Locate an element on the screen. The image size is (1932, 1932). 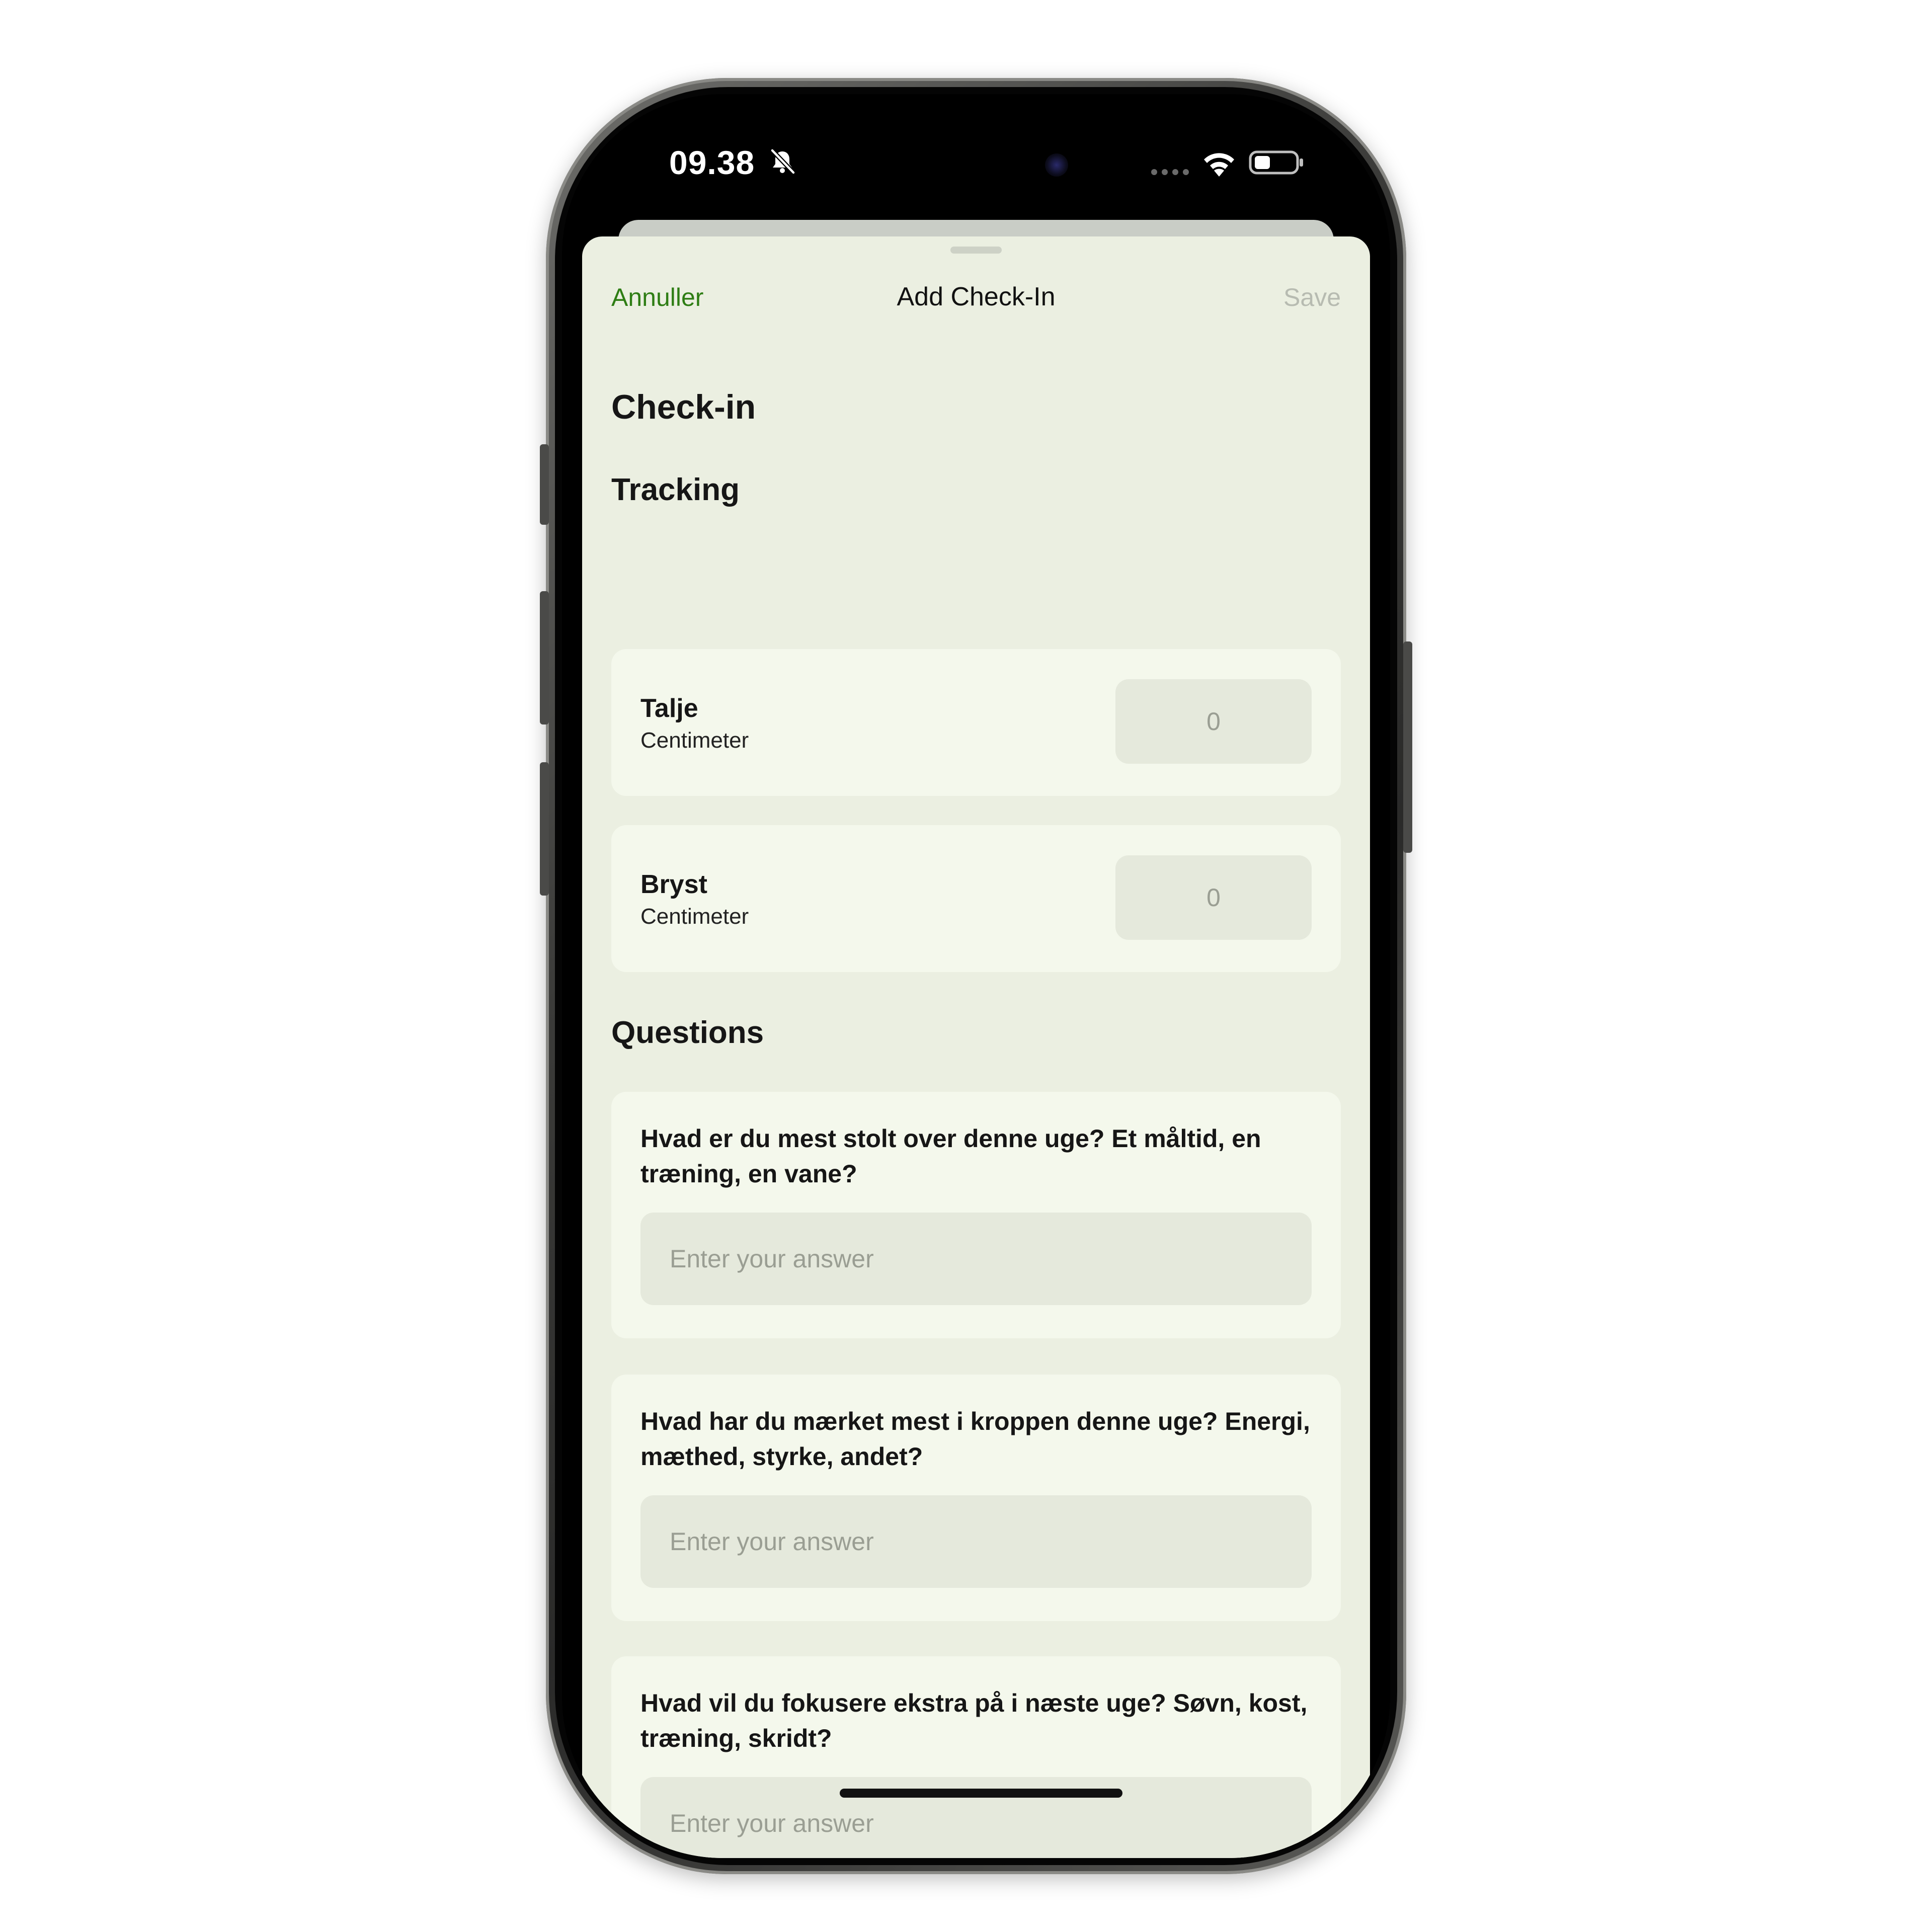
answer-input-2: Enter your answer is located at coordinates (976, 1542).